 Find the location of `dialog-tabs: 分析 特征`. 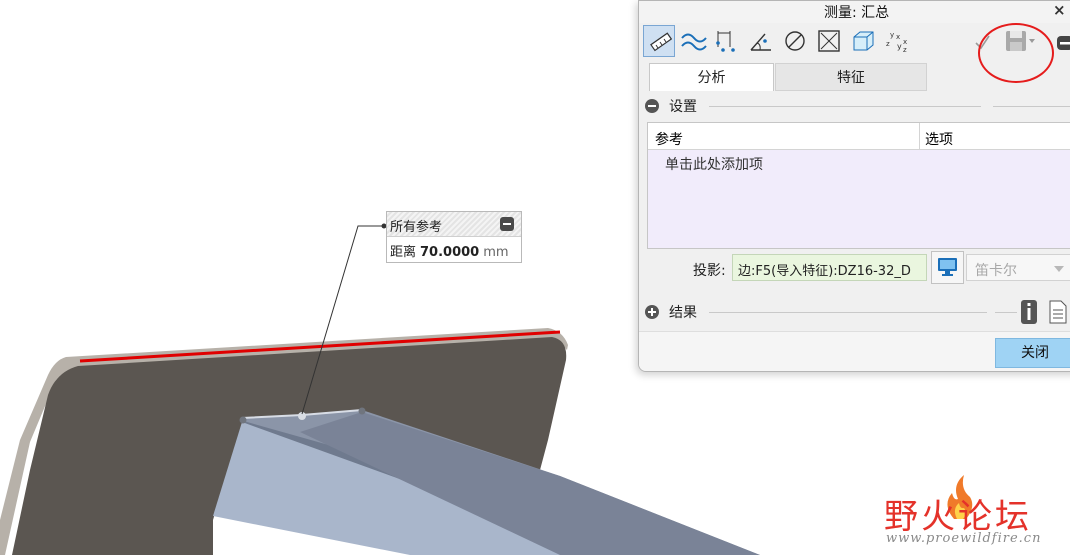

dialog-tabs: 分析 特征 is located at coordinates (789, 77).